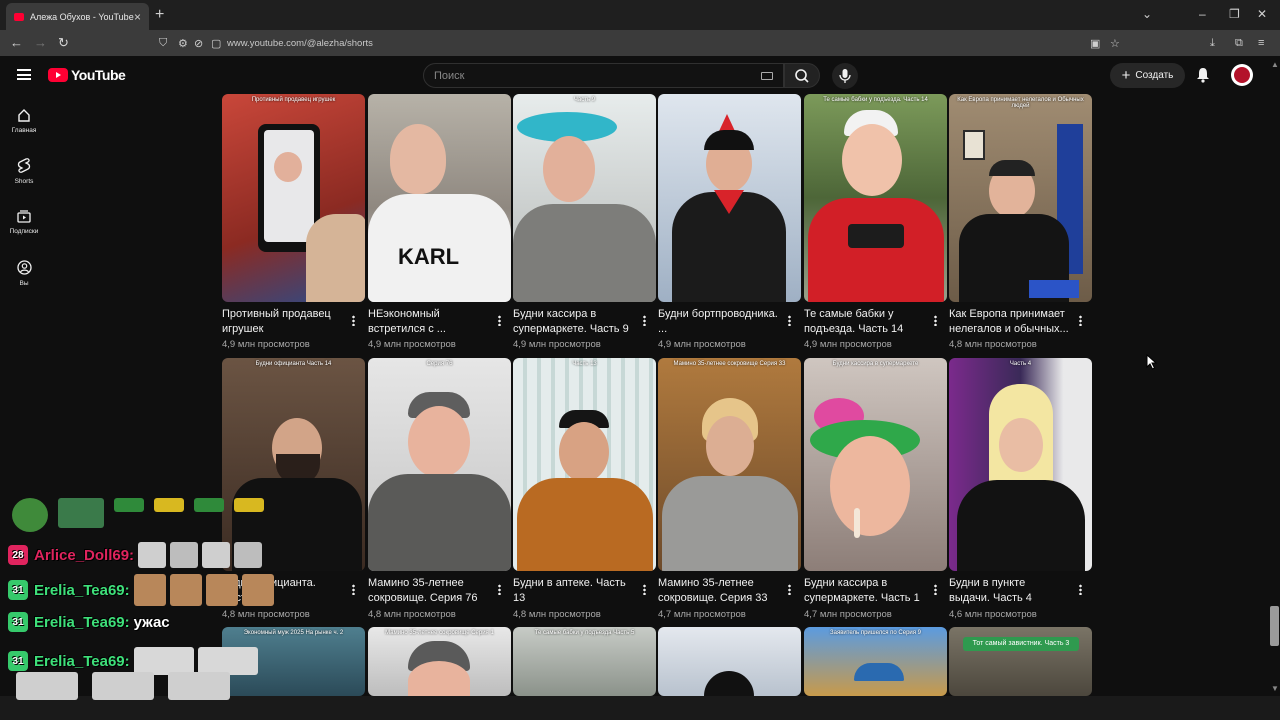 This screenshot has height=720, width=1280. What do you see at coordinates (1234, 14) in the screenshot?
I see `restore-icon: ❐` at bounding box center [1234, 14].